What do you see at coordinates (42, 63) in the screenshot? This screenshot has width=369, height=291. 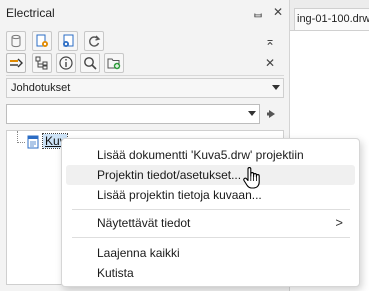 I see `tree-hierarchy-icon` at bounding box center [42, 63].